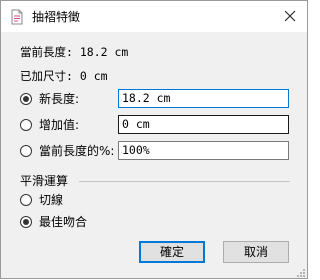  I want to click on close-button, so click(290, 16).